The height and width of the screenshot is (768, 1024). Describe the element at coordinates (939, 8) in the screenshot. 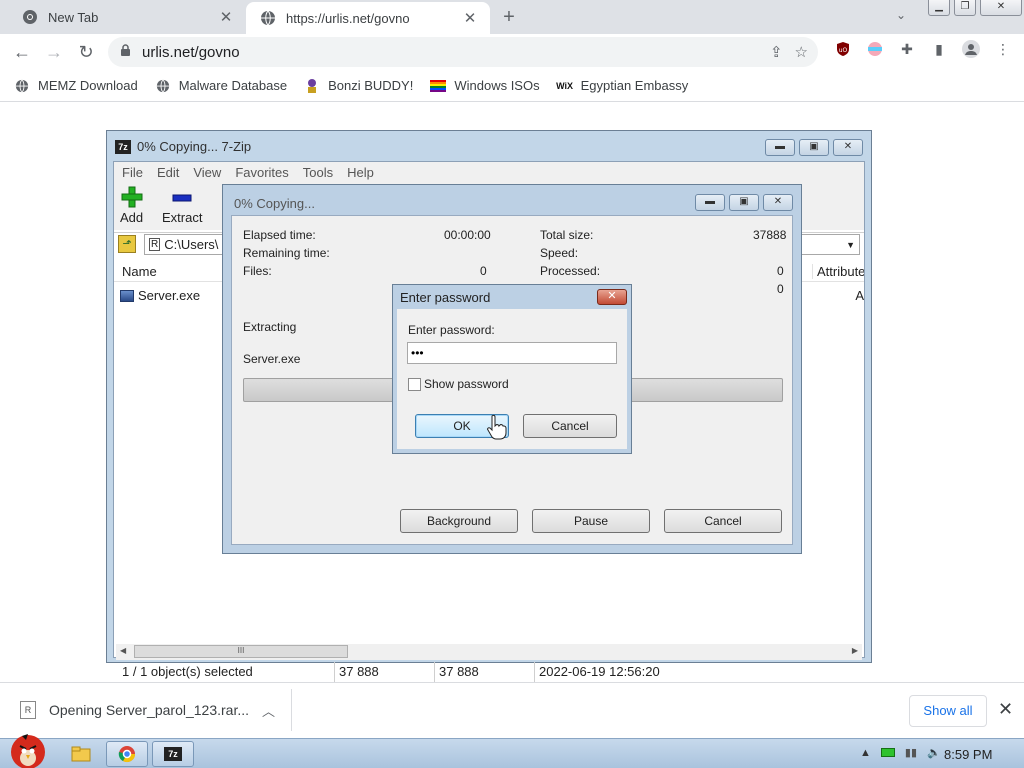

I see `minimize-button: ▁` at that location.